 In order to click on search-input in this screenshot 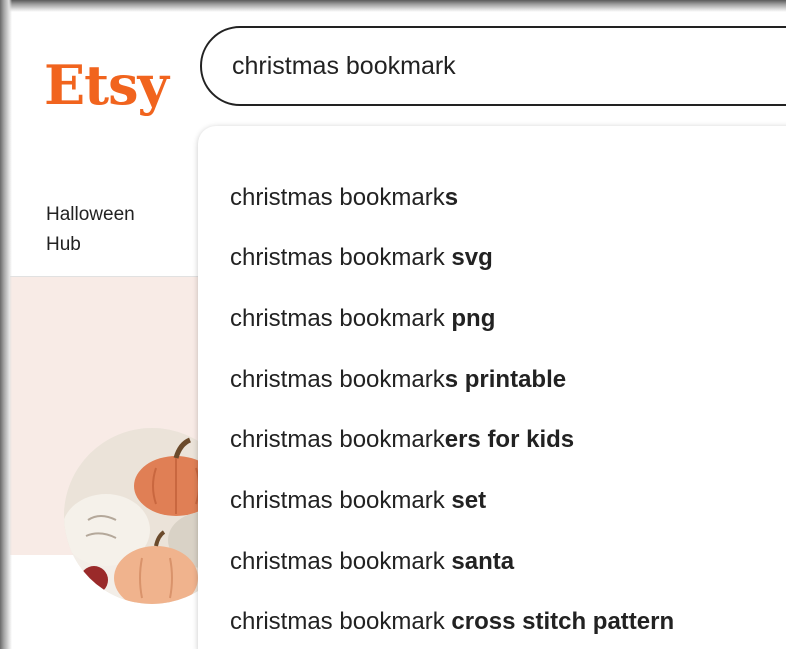, I will do `click(509, 66)`.